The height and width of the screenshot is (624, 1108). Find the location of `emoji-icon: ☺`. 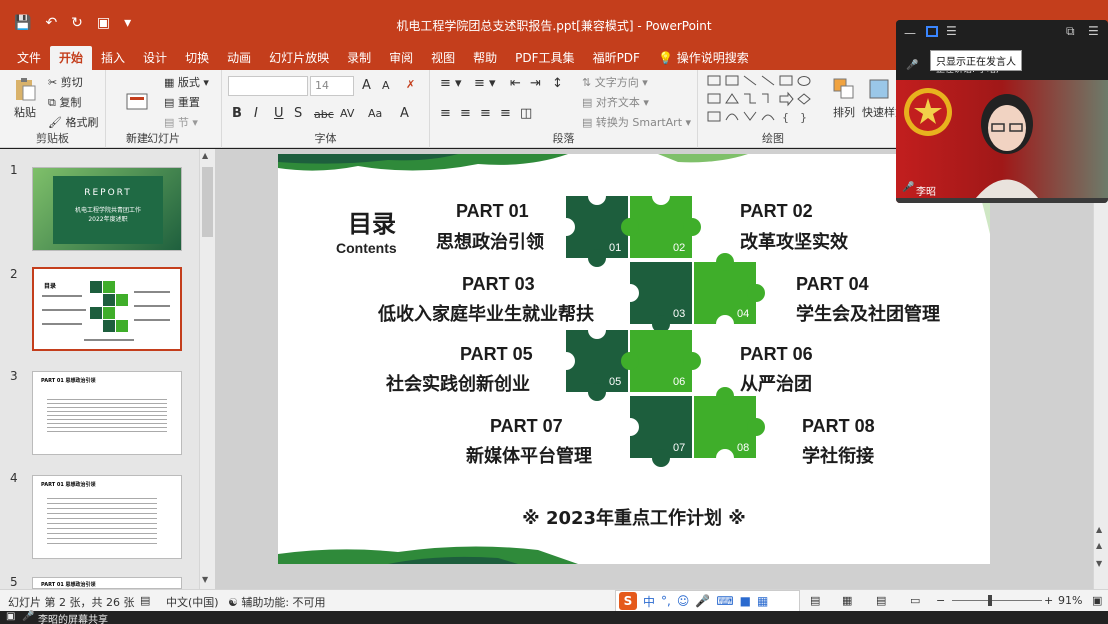

emoji-icon: ☺ is located at coordinates (683, 601).